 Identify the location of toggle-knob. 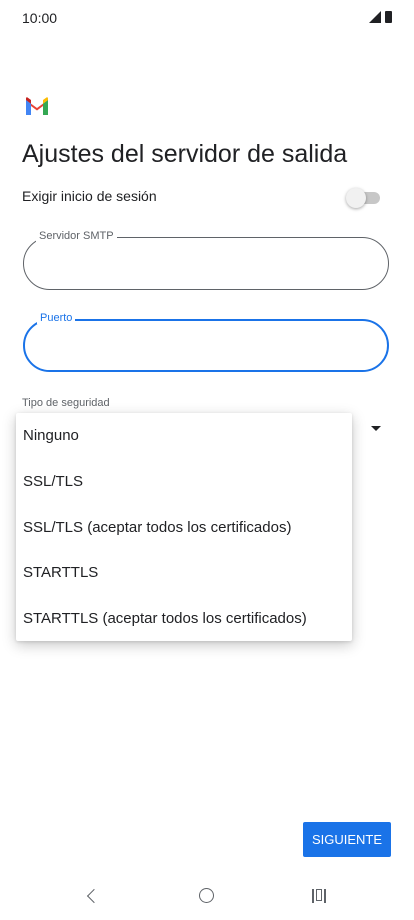
(356, 198).